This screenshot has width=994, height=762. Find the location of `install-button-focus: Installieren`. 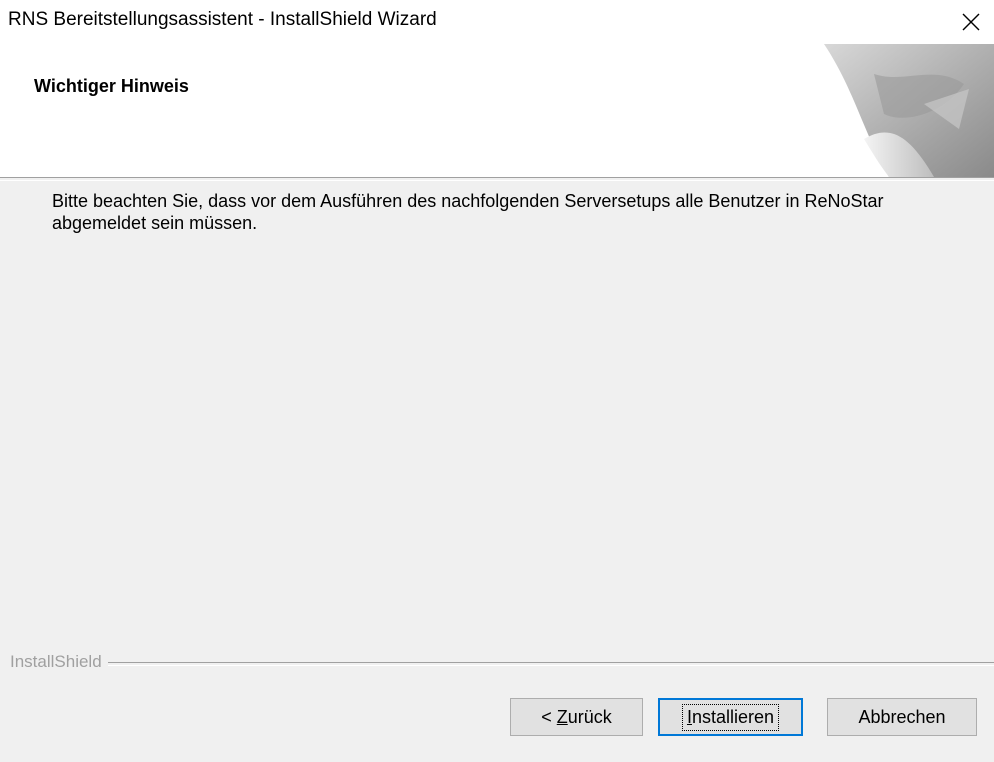

install-button-focus: Installieren is located at coordinates (730, 717).